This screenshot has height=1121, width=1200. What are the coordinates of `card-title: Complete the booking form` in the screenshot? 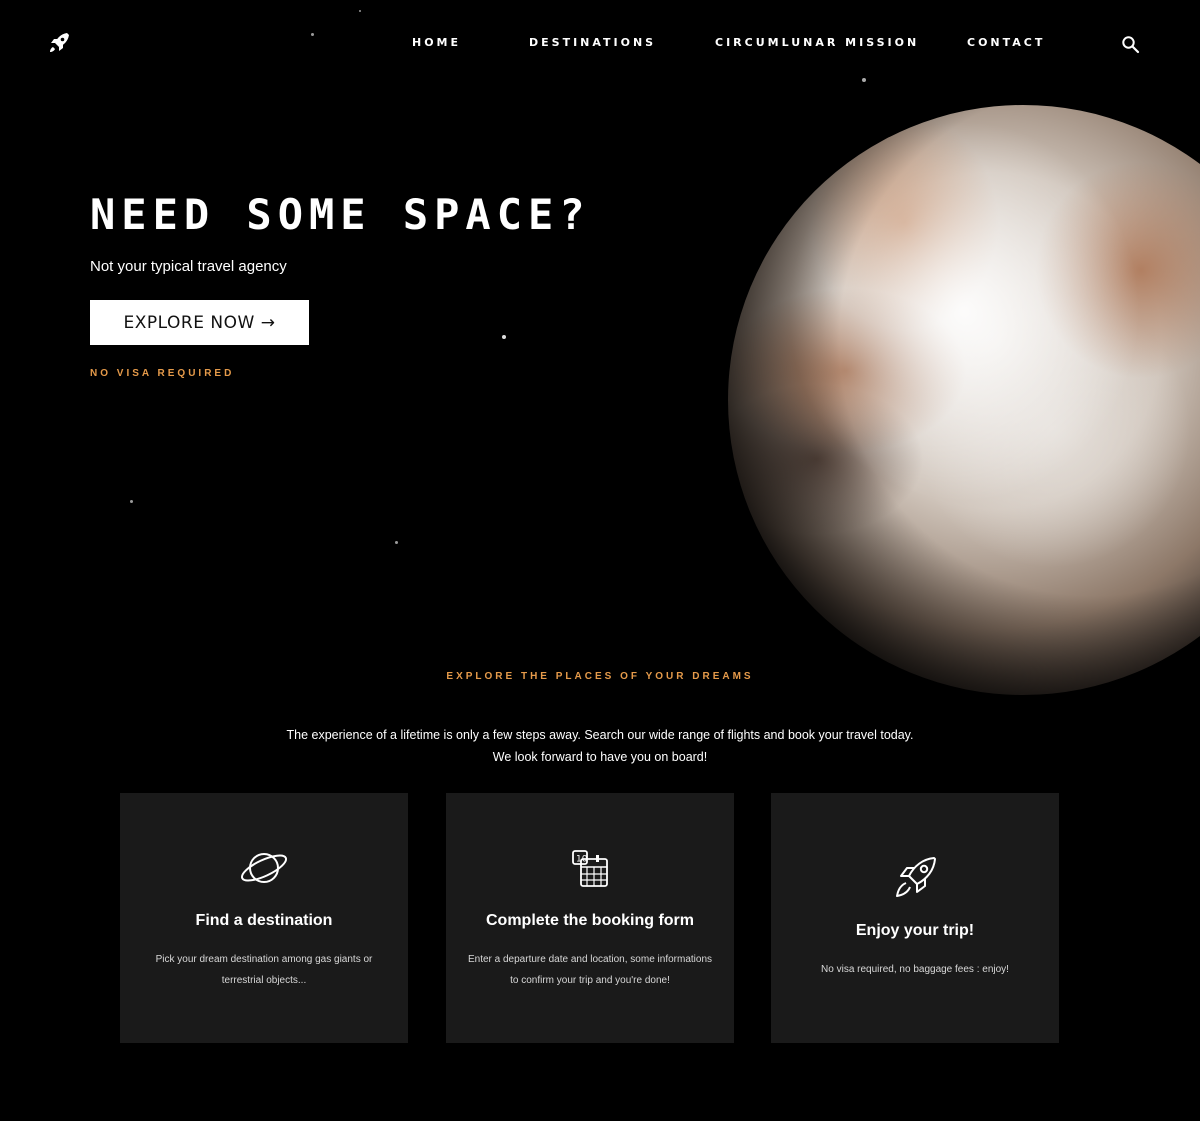 It's located at (590, 920).